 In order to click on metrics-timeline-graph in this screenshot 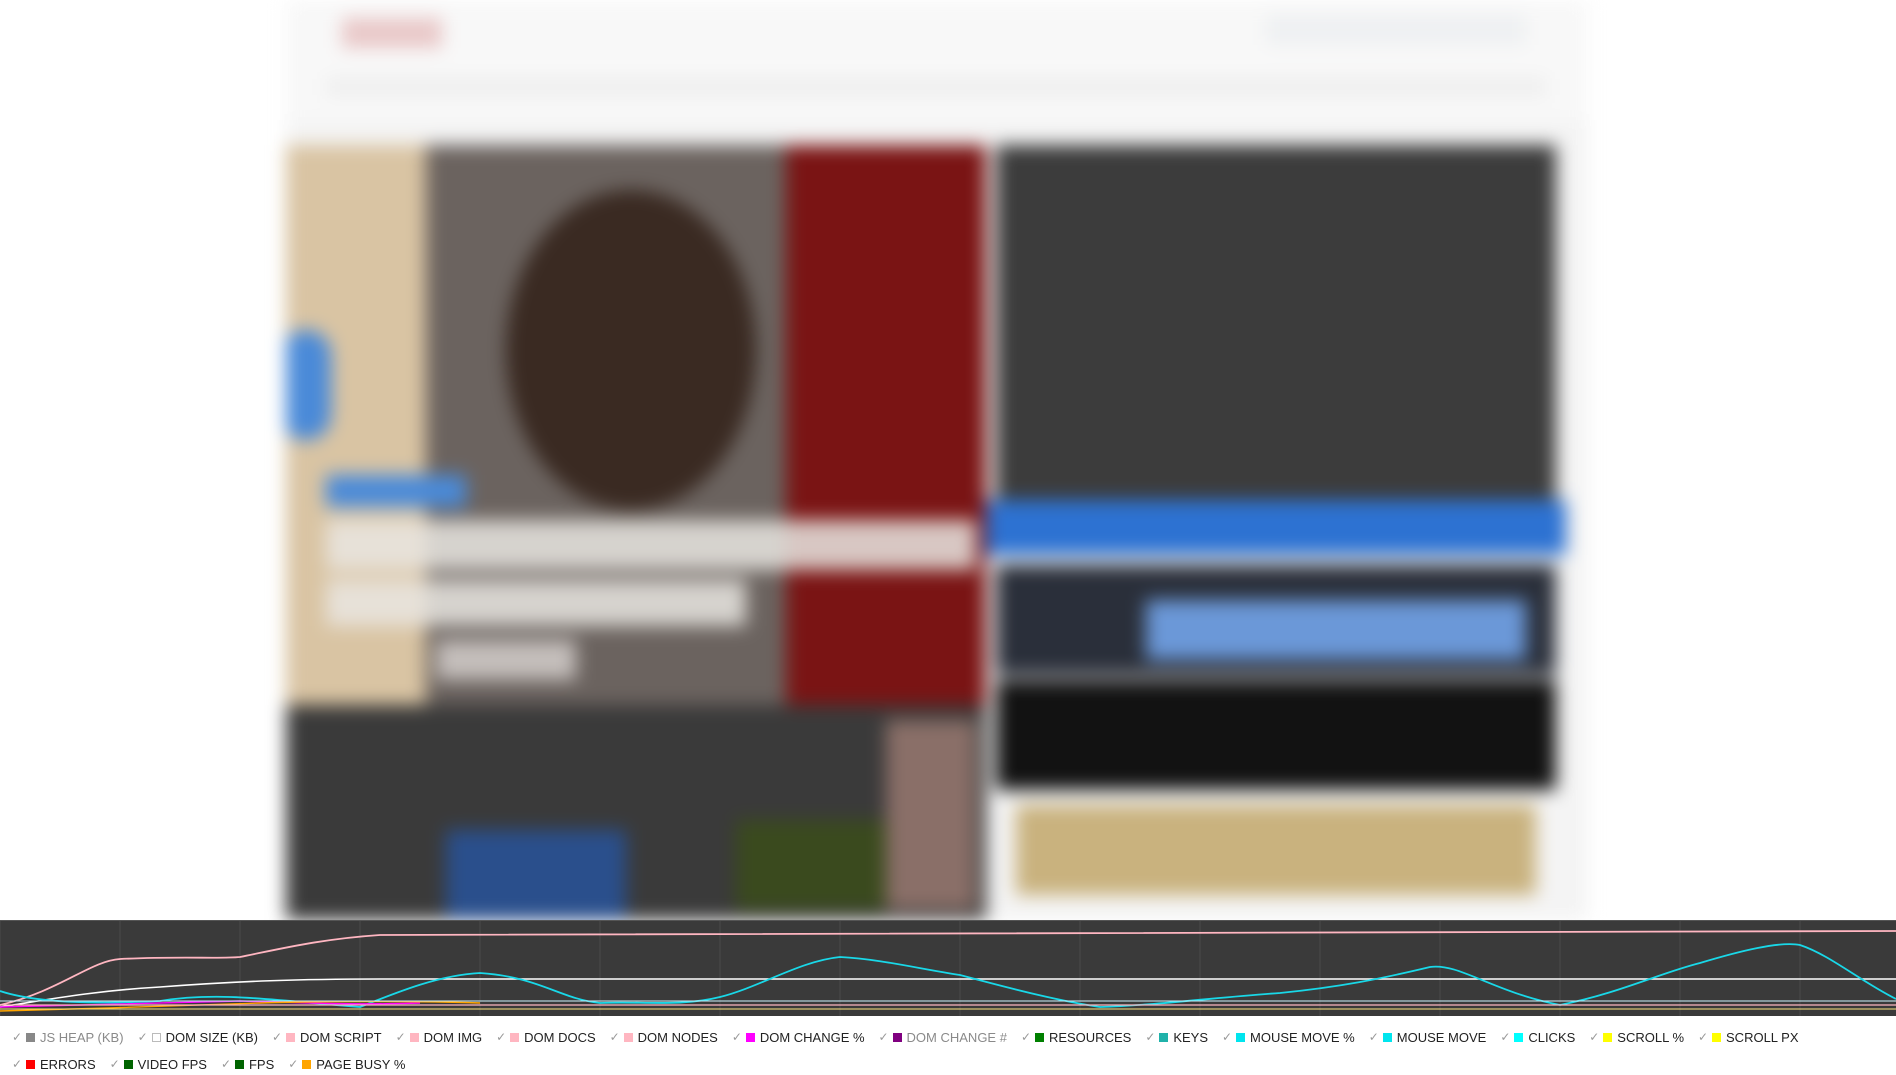, I will do `click(948, 969)`.